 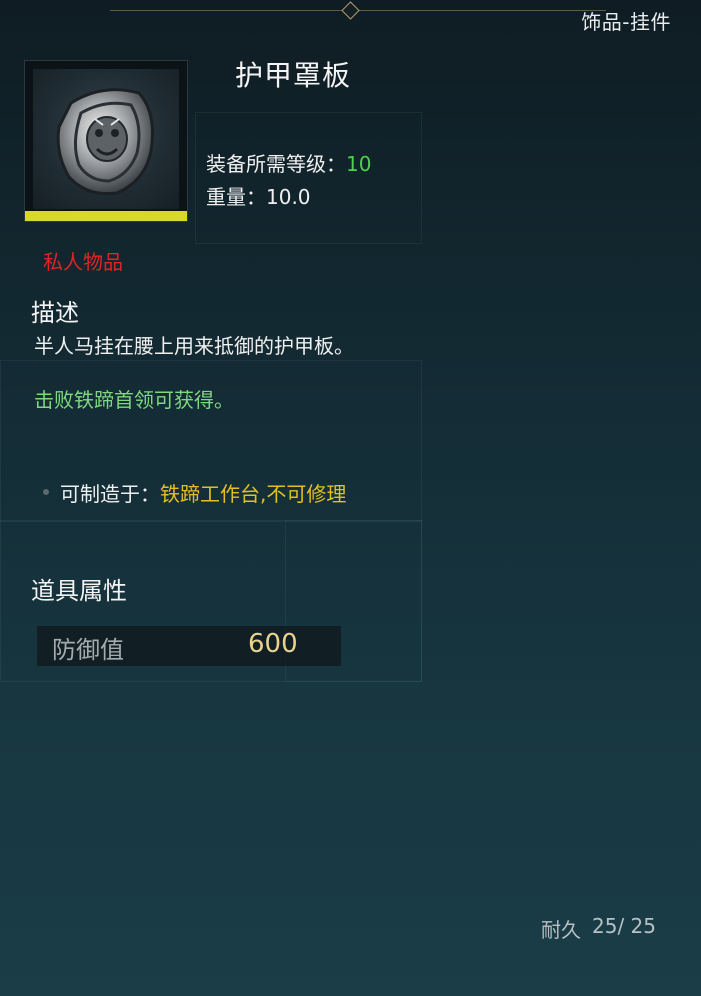 What do you see at coordinates (624, 926) in the screenshot?
I see `durability-value: 25/ 25` at bounding box center [624, 926].